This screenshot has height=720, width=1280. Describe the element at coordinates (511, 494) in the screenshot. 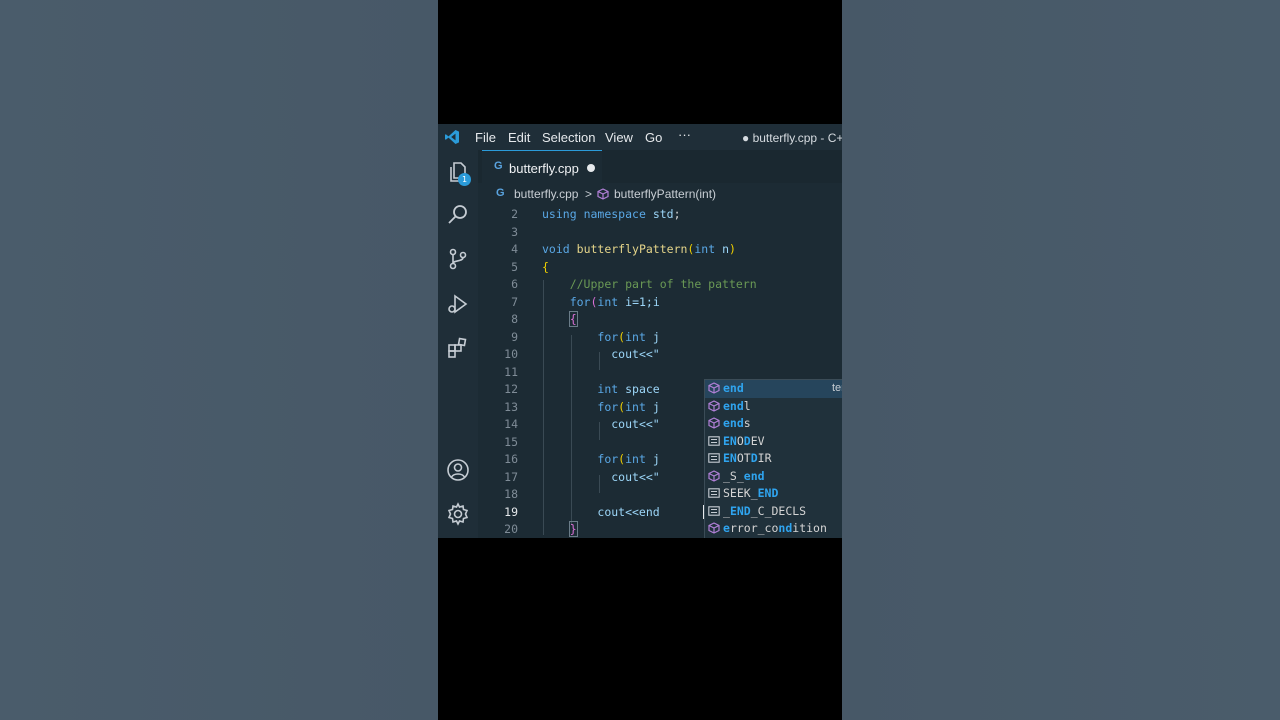

I see `line-number: 18` at that location.